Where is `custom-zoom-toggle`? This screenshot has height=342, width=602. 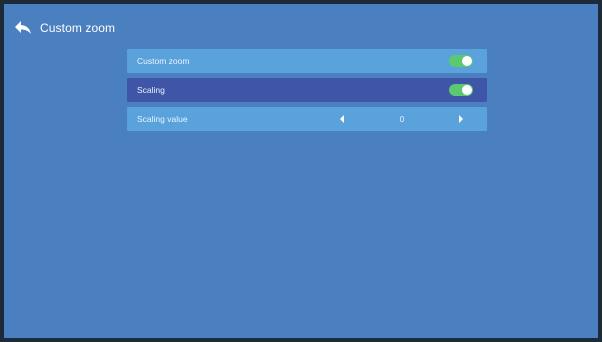 custom-zoom-toggle is located at coordinates (461, 61).